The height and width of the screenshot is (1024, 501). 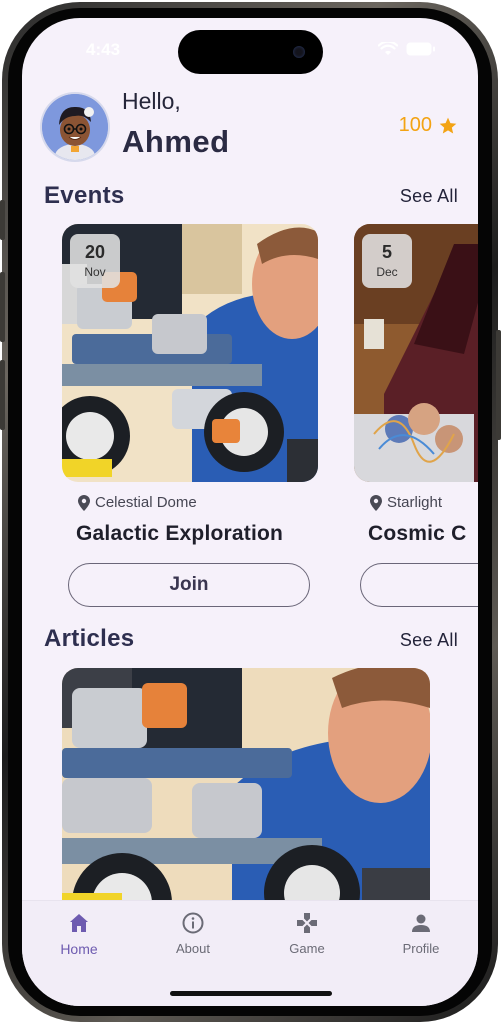 What do you see at coordinates (307, 933) in the screenshot?
I see `nav-item-game: Game` at bounding box center [307, 933].